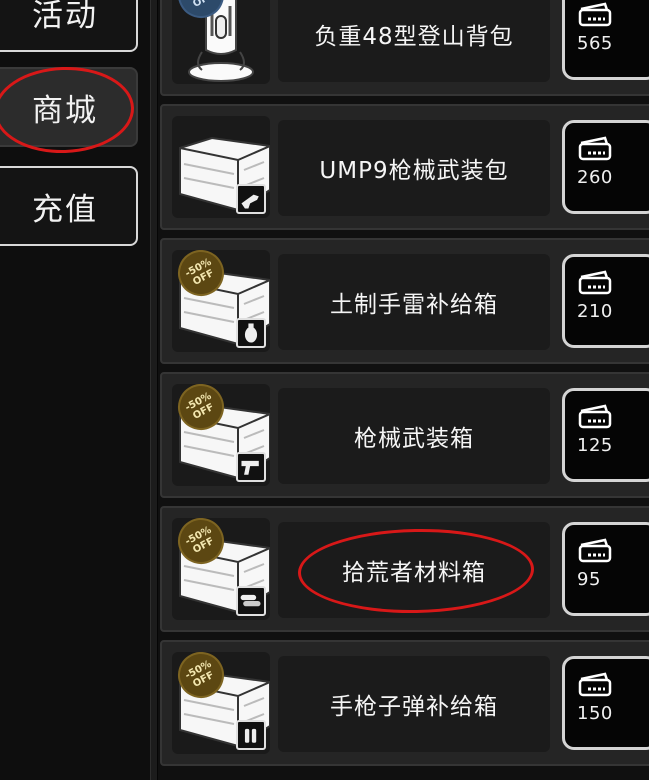 Image resolution: width=649 pixels, height=780 pixels. I want to click on shop-item-row: -50% OFF 枪械武装箱 125, so click(404, 435).